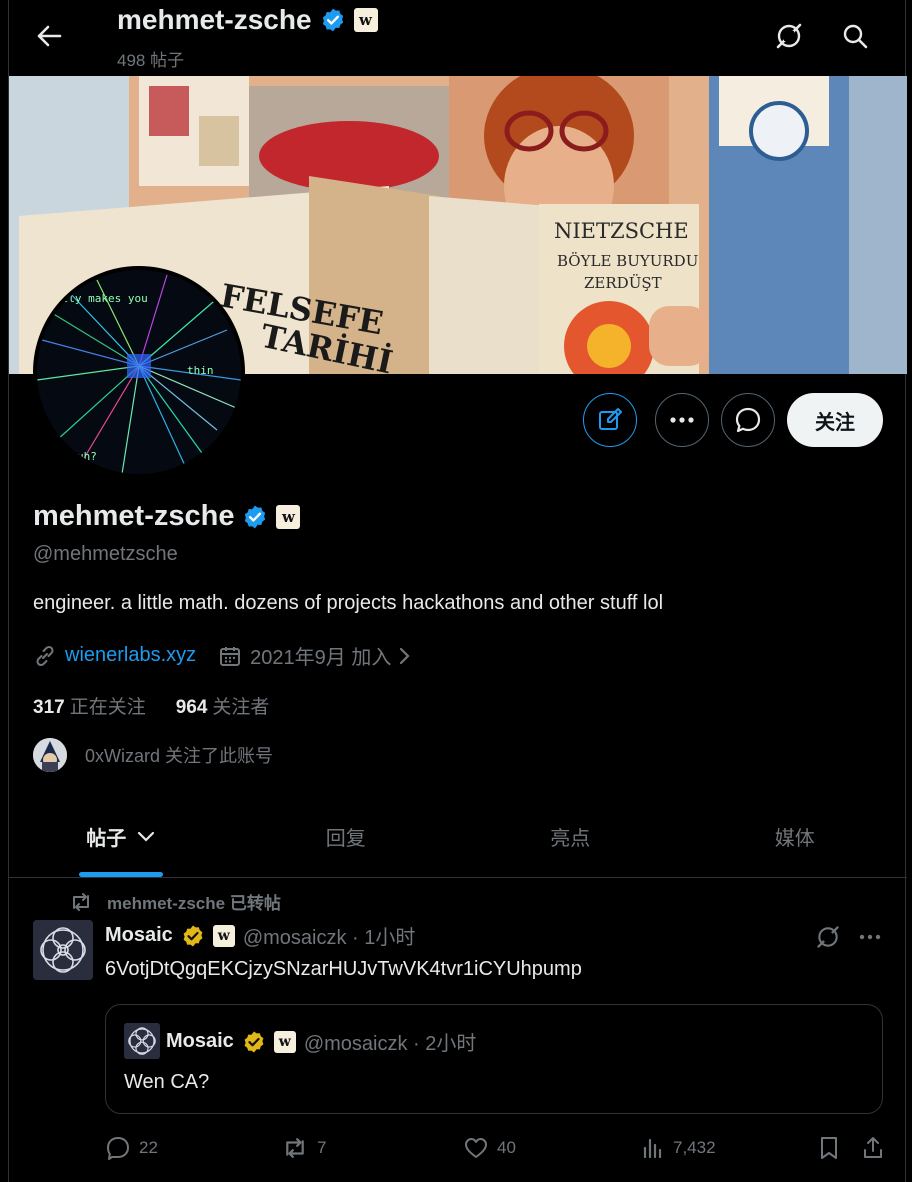 The height and width of the screenshot is (1182, 912). I want to click on repost-label: mehmet-zsche 已转帖, so click(194, 903).